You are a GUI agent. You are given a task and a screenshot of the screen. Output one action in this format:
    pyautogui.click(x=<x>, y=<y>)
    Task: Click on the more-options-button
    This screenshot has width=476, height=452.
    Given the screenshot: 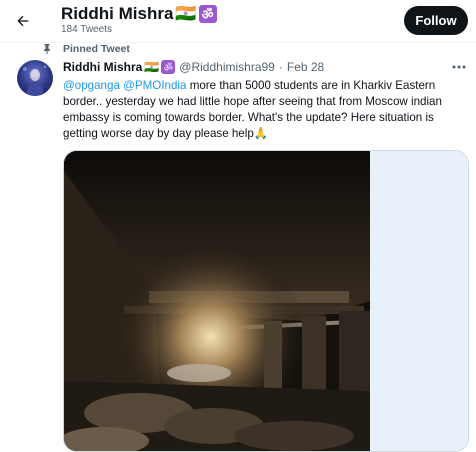 What is the action you would take?
    pyautogui.click(x=459, y=67)
    